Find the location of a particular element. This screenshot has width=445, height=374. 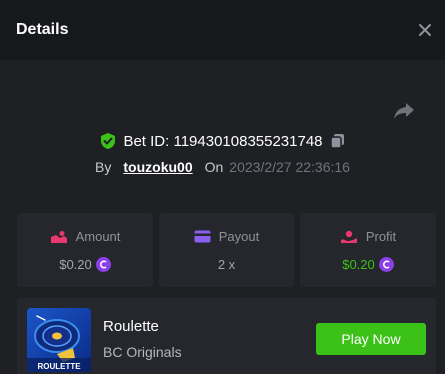

roulette-wheel-icon: ROULETTE is located at coordinates (59, 340).